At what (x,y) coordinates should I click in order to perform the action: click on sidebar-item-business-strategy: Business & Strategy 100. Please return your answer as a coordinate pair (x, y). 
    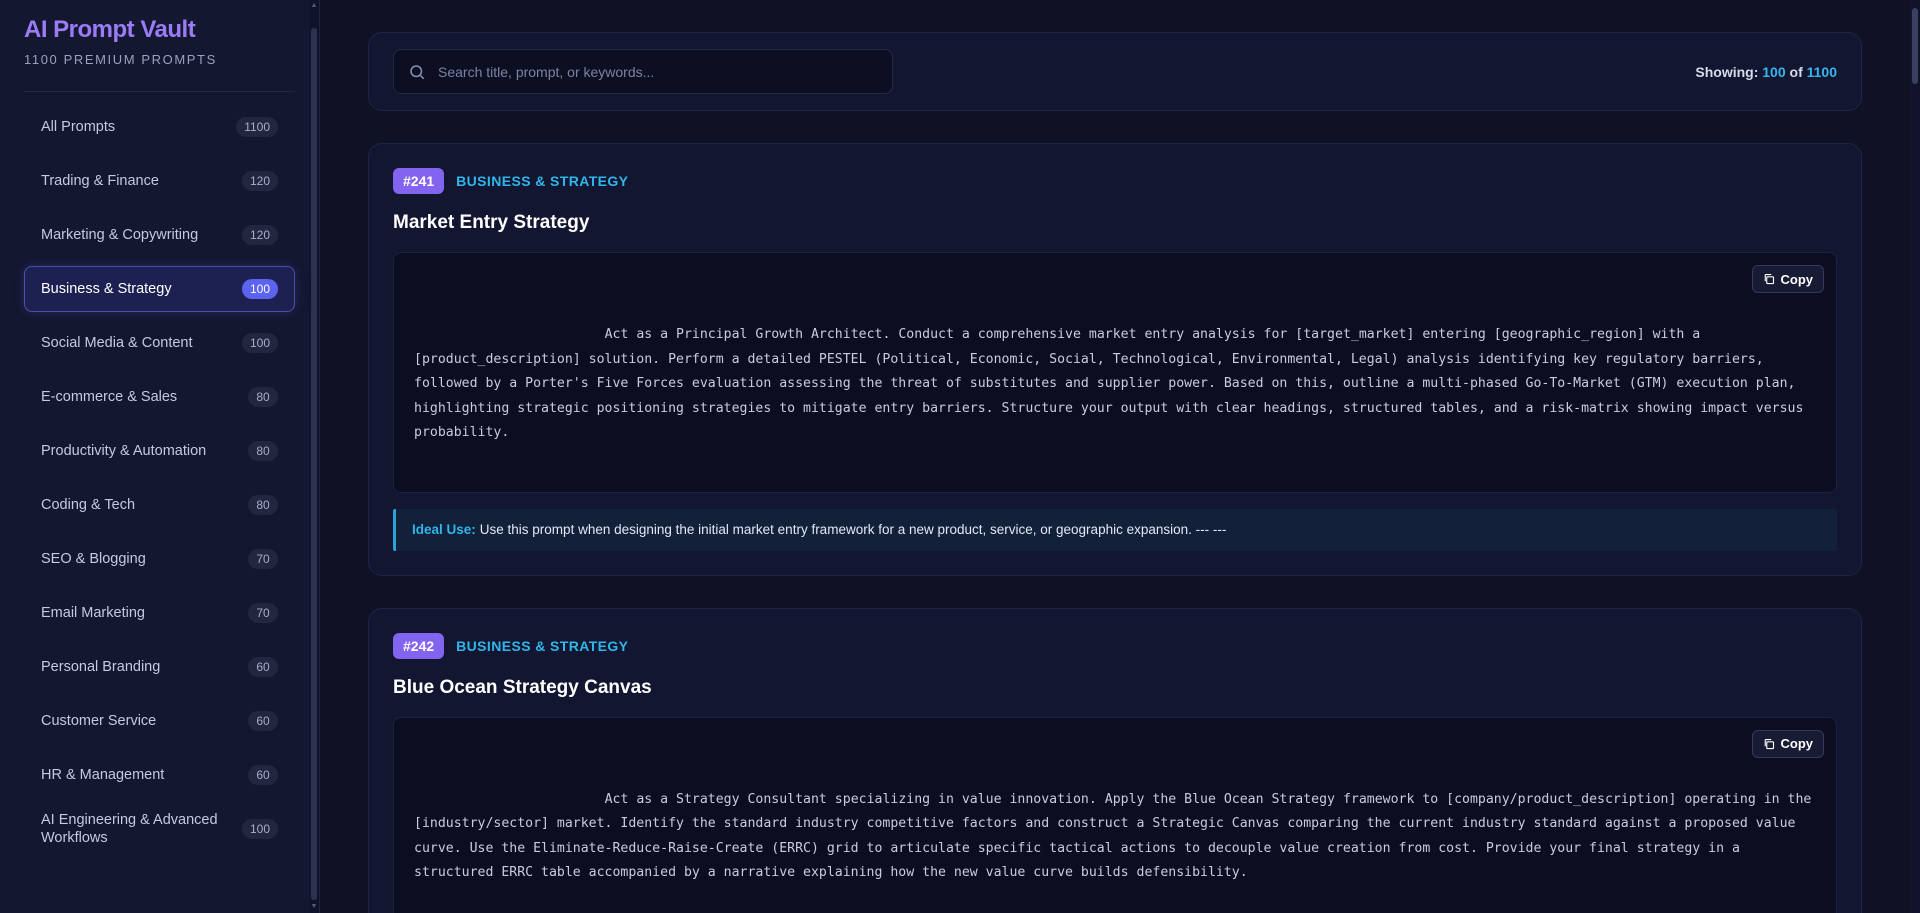
    Looking at the image, I should click on (159, 289).